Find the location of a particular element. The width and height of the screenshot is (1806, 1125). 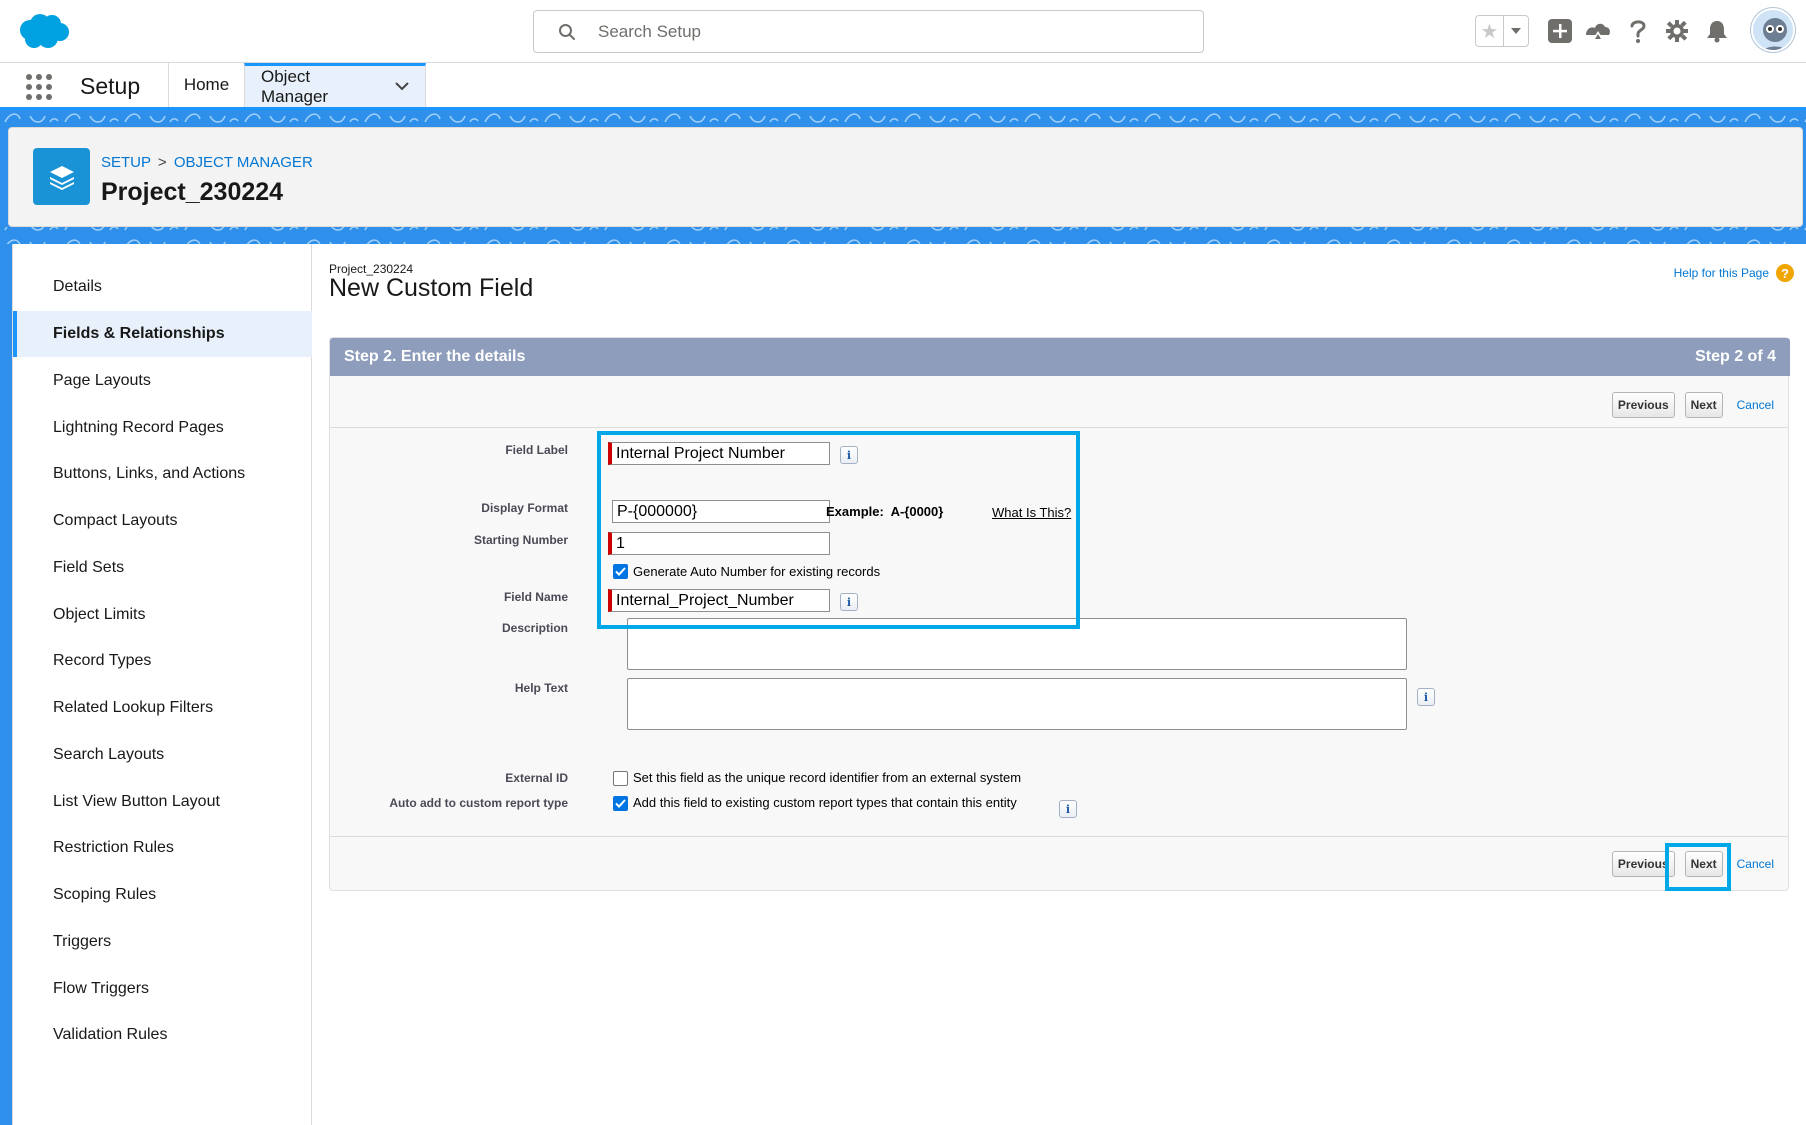

example-prefix: Example: is located at coordinates (855, 511).